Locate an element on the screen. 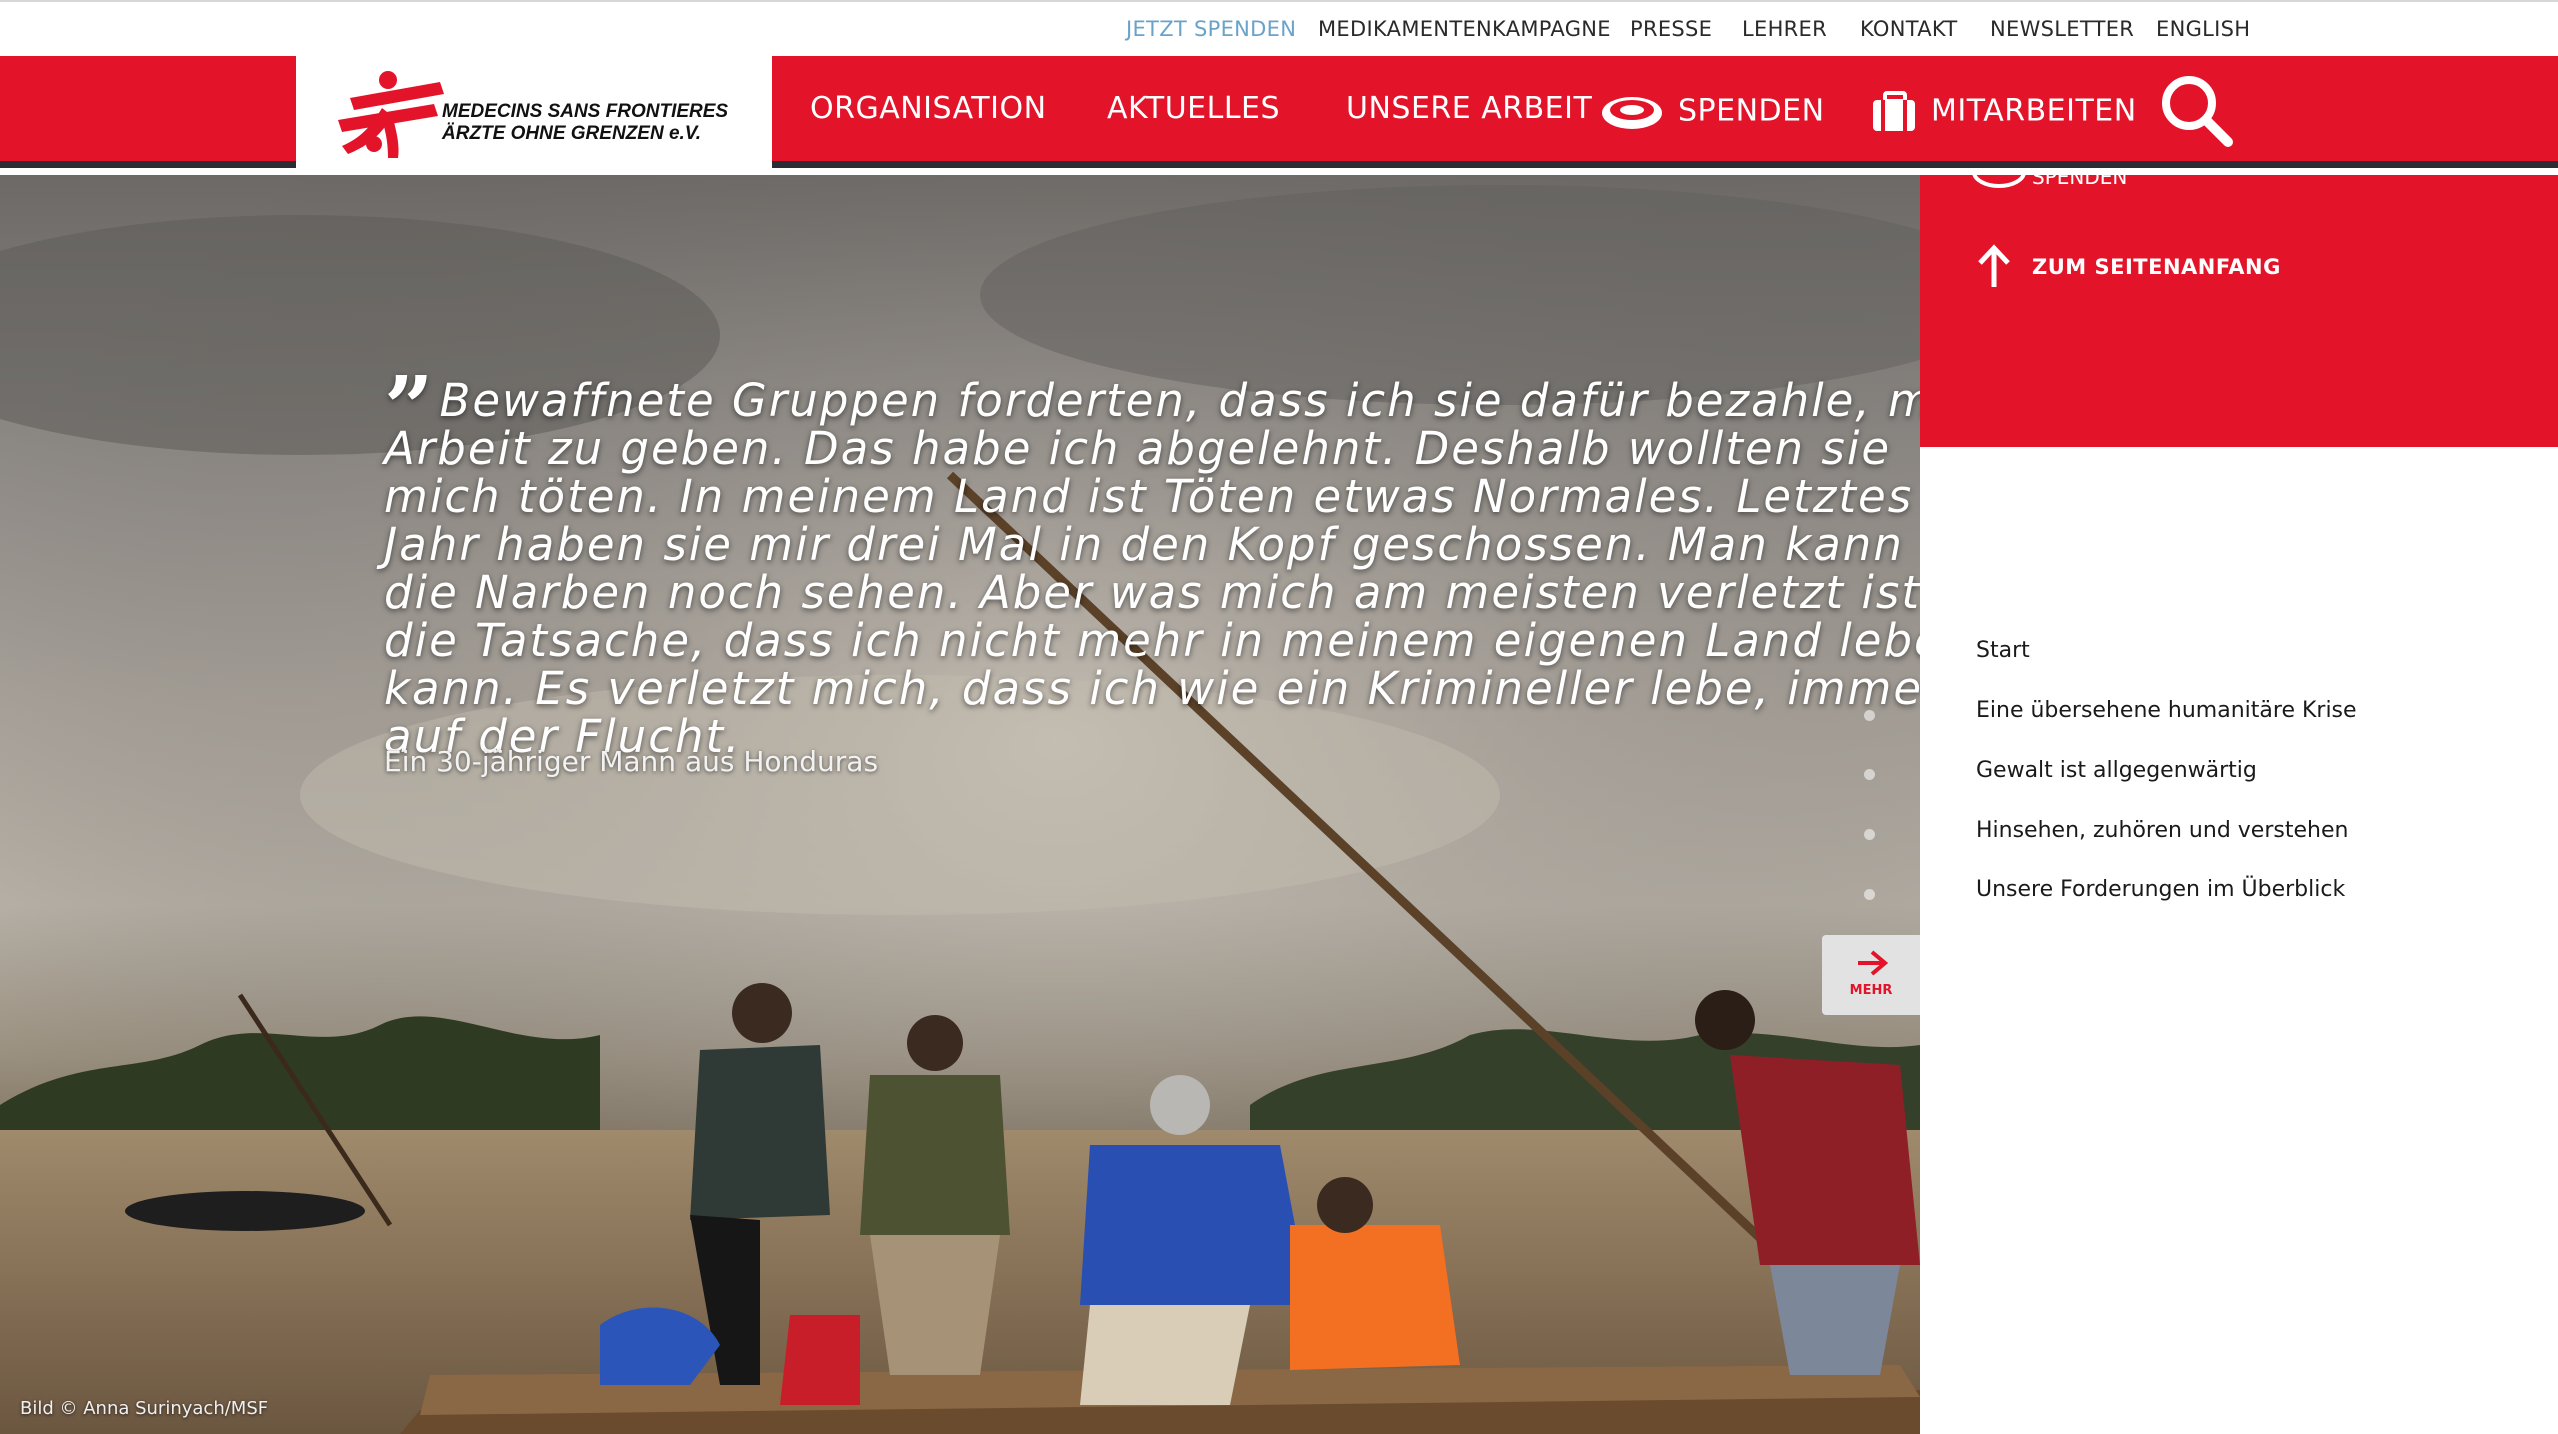 The height and width of the screenshot is (1434, 2558). topbar-link-medikamentenkampagne: MEDIKAMENTENKAMPAGNE is located at coordinates (1464, 29).